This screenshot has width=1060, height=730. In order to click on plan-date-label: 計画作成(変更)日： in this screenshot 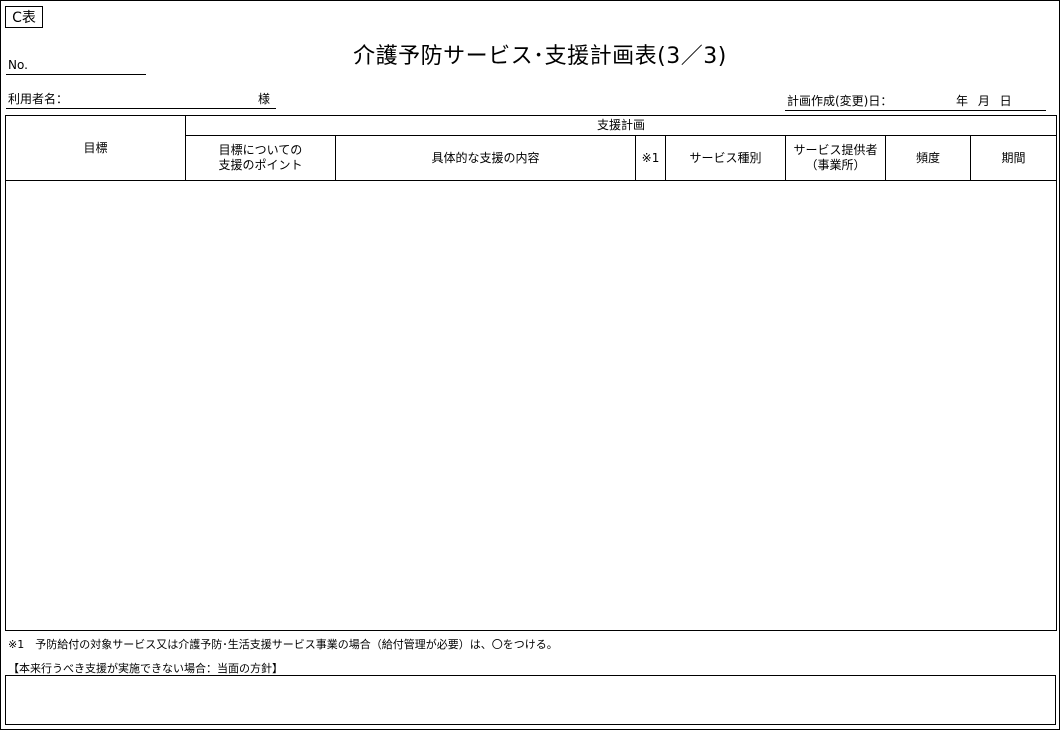, I will do `click(840, 101)`.